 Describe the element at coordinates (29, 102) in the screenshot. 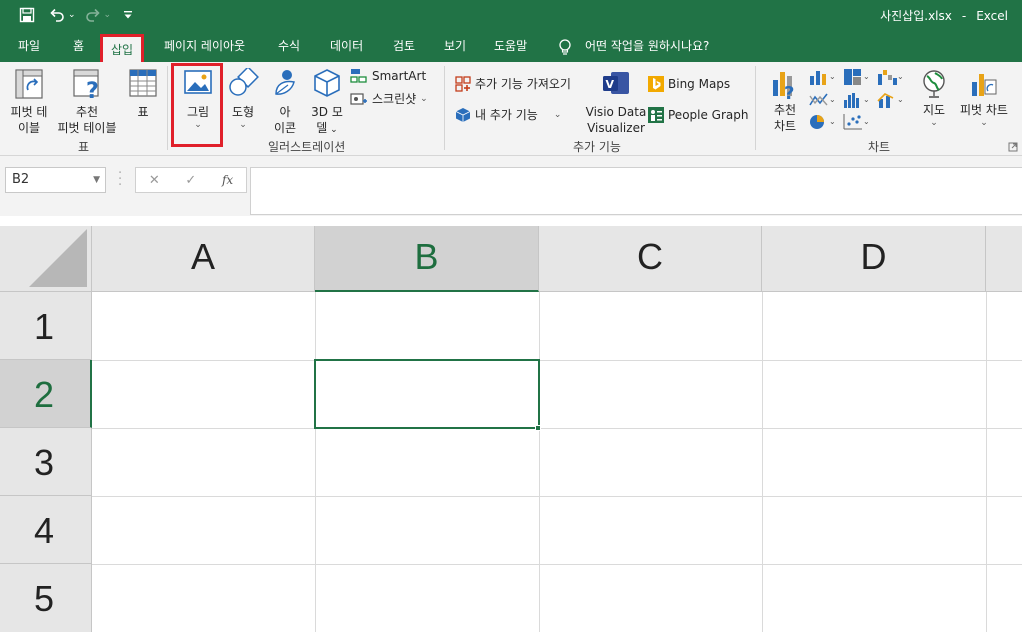

I see `pivot-table-button: 피벗 테 이블` at that location.